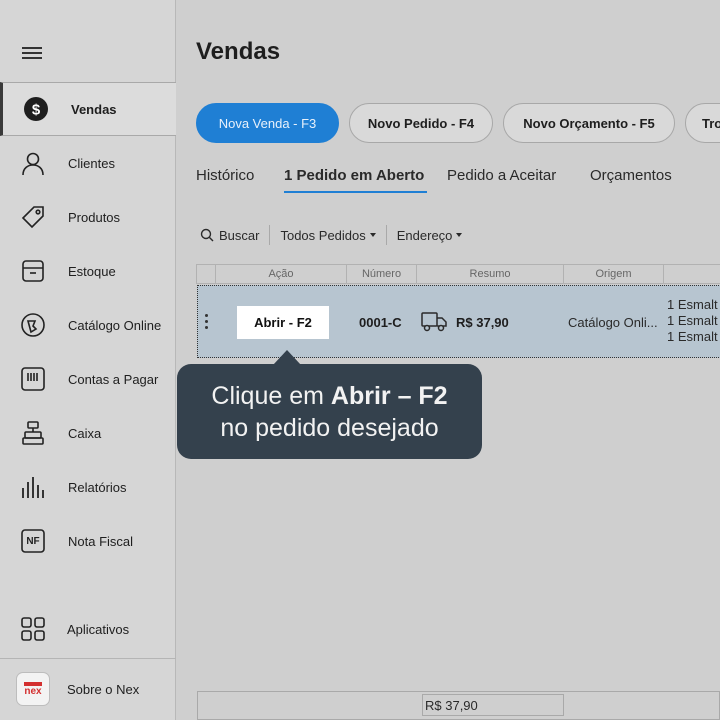 This screenshot has width=720, height=720. I want to click on page-title: Vendas, so click(238, 51).